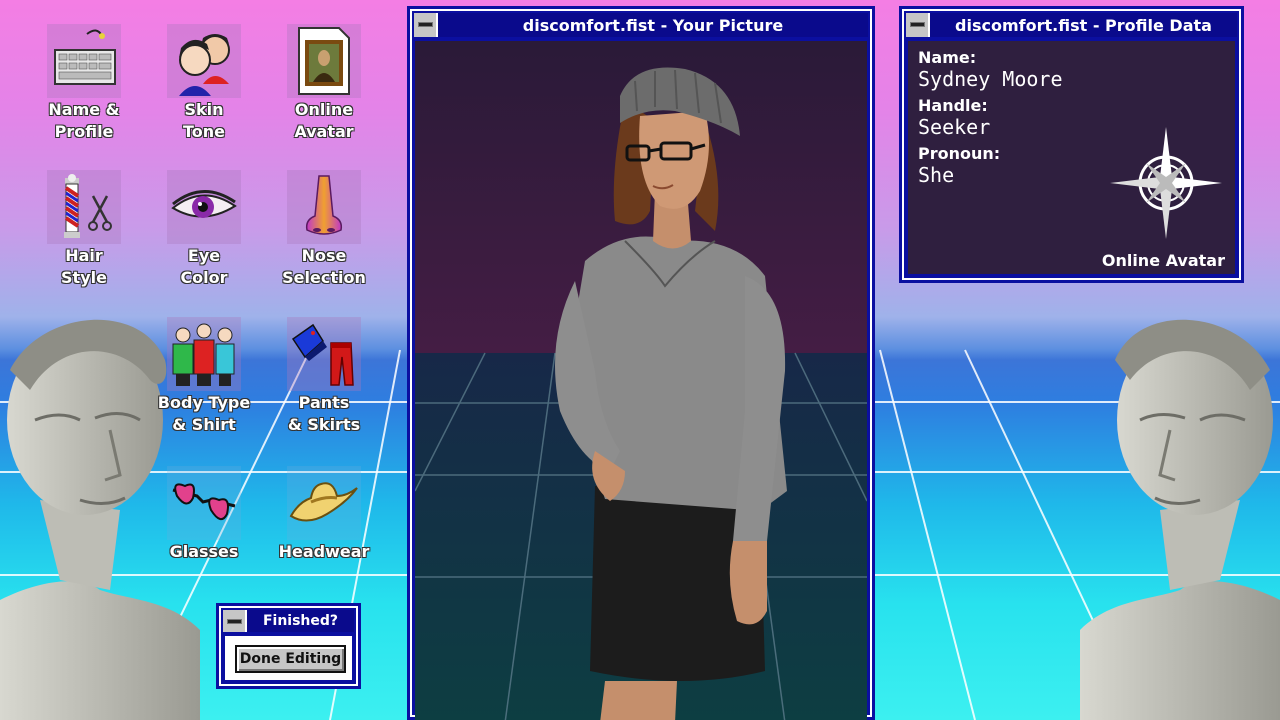  I want to click on done-editing-button: Done Editing, so click(290, 659).